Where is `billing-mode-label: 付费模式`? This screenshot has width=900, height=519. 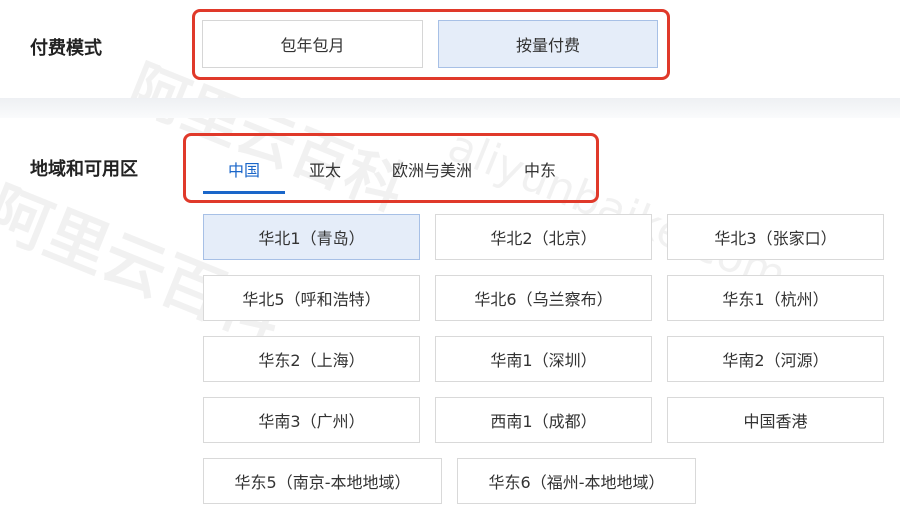 billing-mode-label: 付费模式 is located at coordinates (66, 48).